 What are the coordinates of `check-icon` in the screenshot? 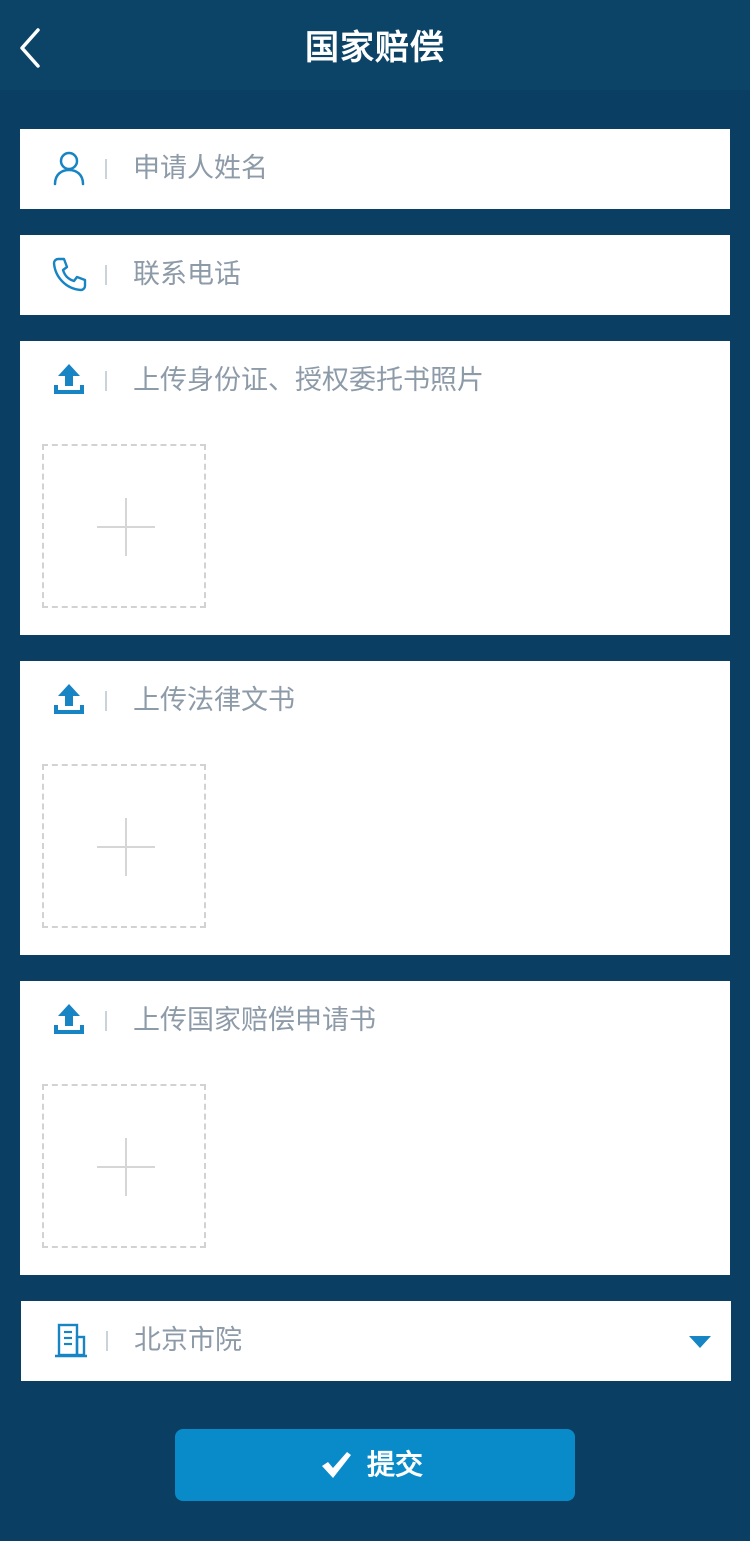 It's located at (336, 1465).